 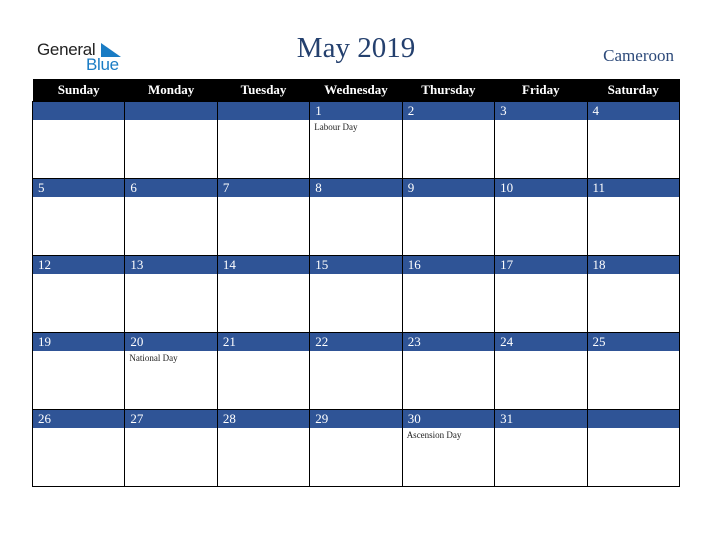 I want to click on day-number: 6, so click(x=171, y=188).